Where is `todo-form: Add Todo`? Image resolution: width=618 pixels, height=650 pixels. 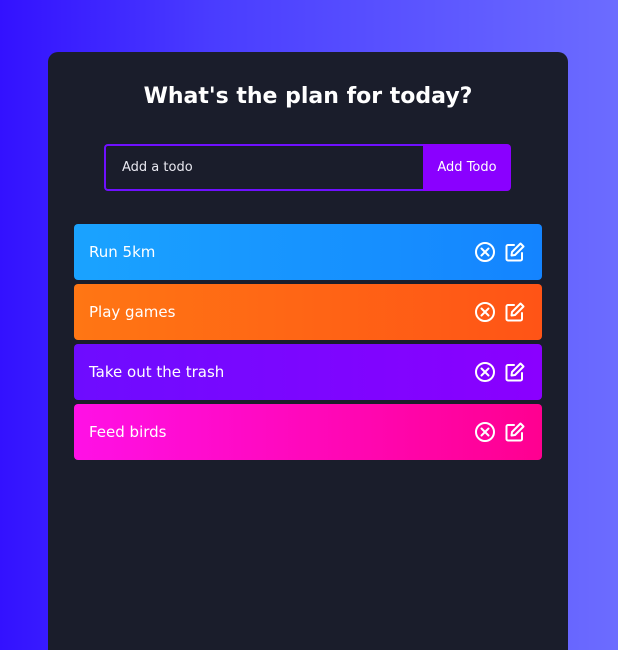
todo-form: Add Todo is located at coordinates (307, 167).